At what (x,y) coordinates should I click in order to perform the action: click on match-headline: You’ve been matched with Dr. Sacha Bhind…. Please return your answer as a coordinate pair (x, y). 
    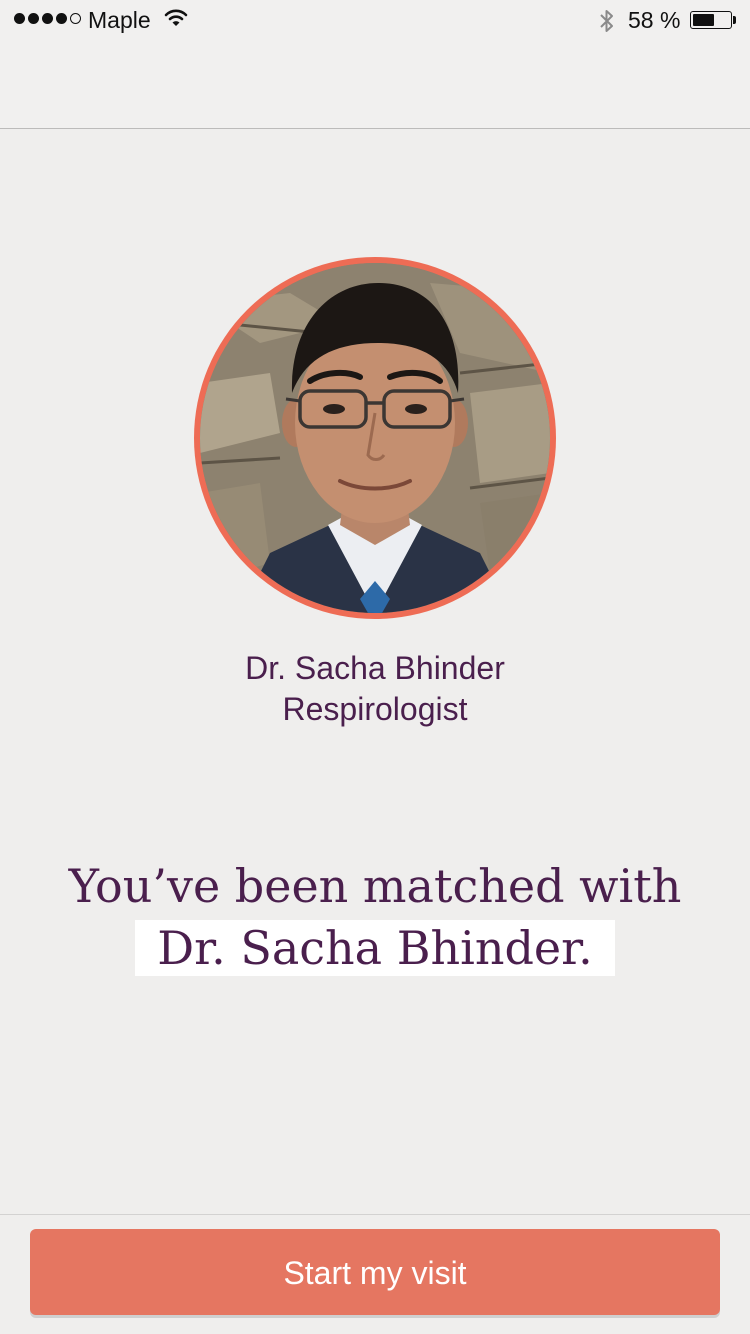
    Looking at the image, I should click on (375, 917).